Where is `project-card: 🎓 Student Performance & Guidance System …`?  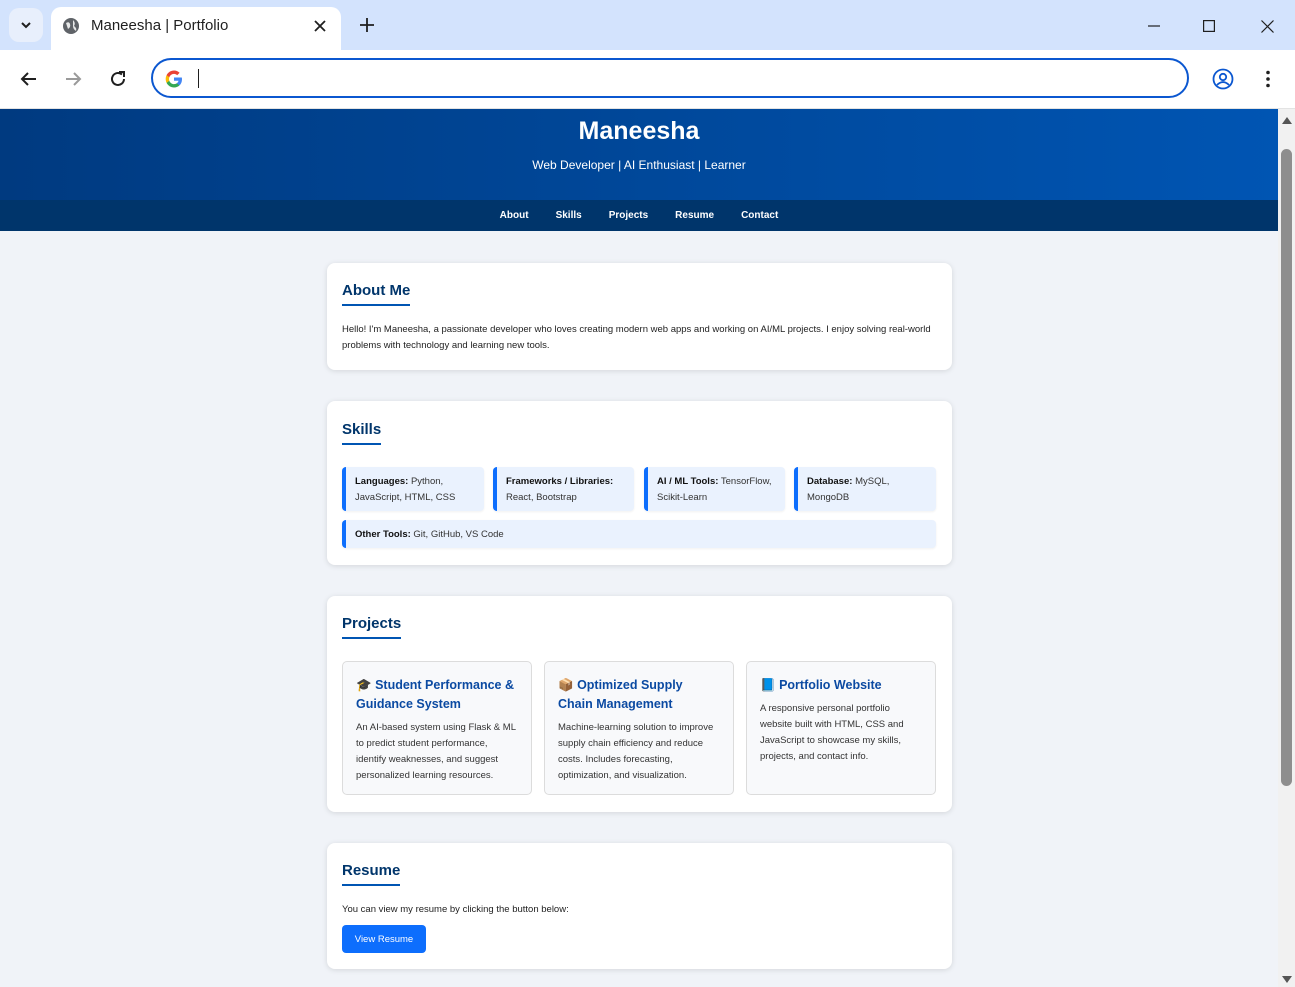 project-card: 🎓 Student Performance & Guidance System … is located at coordinates (437, 728).